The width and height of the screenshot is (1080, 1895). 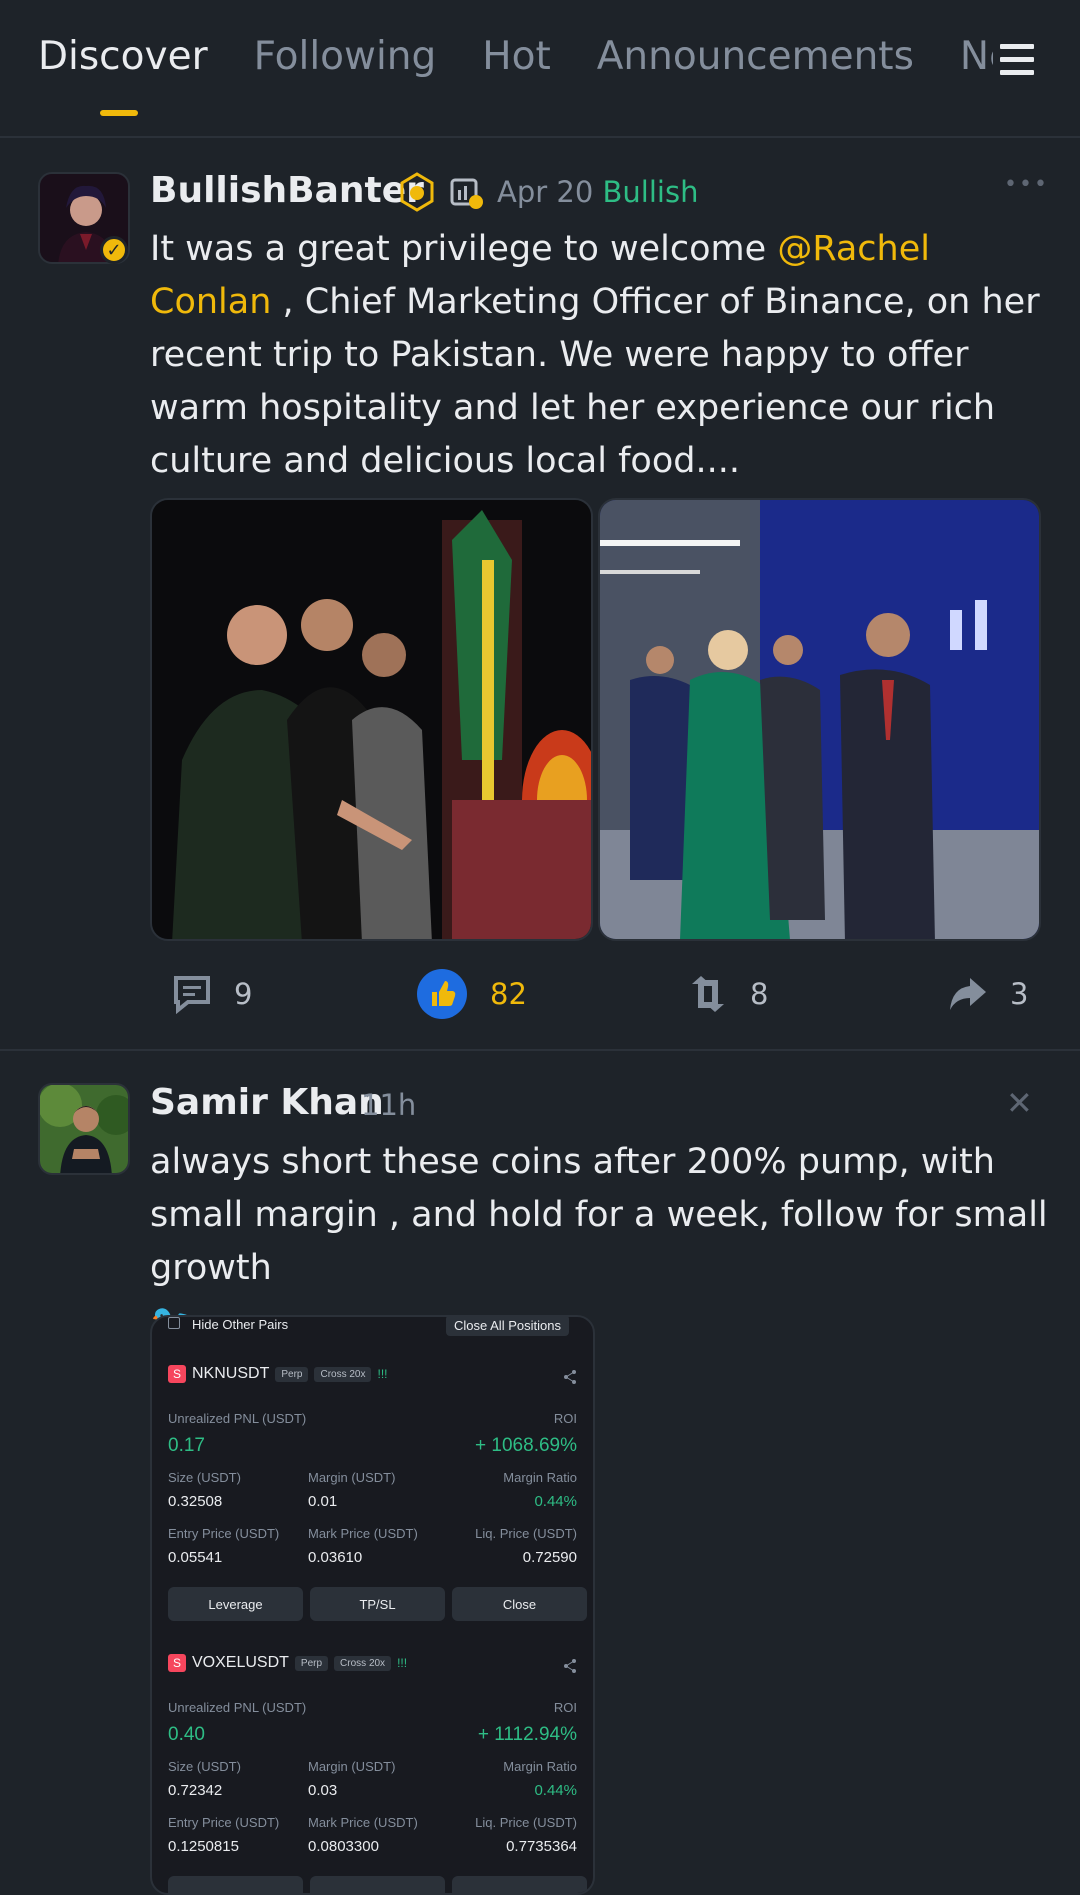 I want to click on entry-value: 0.05541, so click(x=195, y=1557).